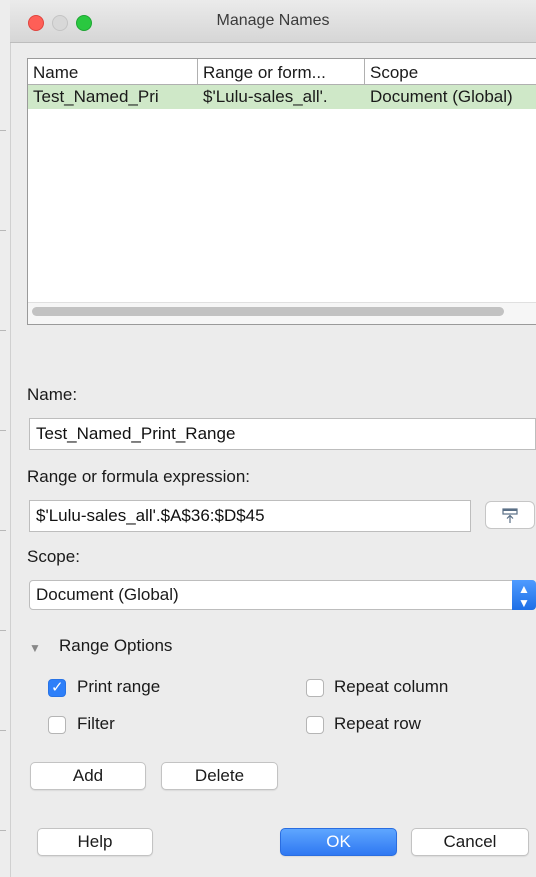  Describe the element at coordinates (113, 72) in the screenshot. I see `column-header-name: Name` at that location.